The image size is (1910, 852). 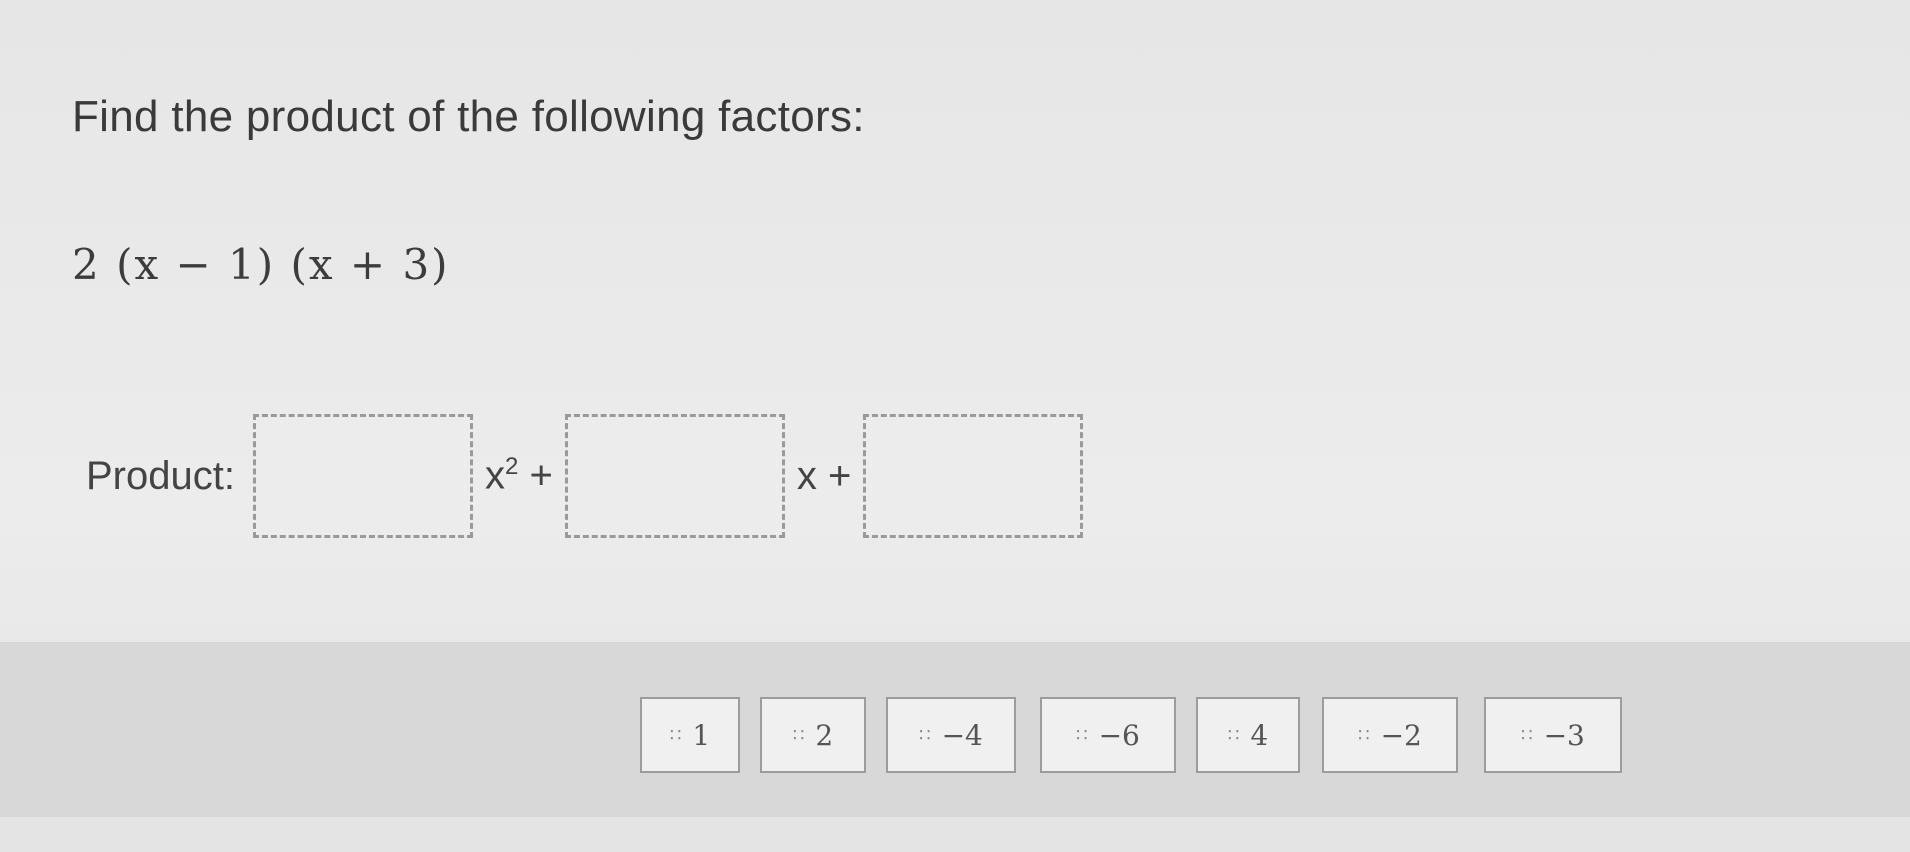 I want to click on tile-2: ∷ 2, so click(x=813, y=735).